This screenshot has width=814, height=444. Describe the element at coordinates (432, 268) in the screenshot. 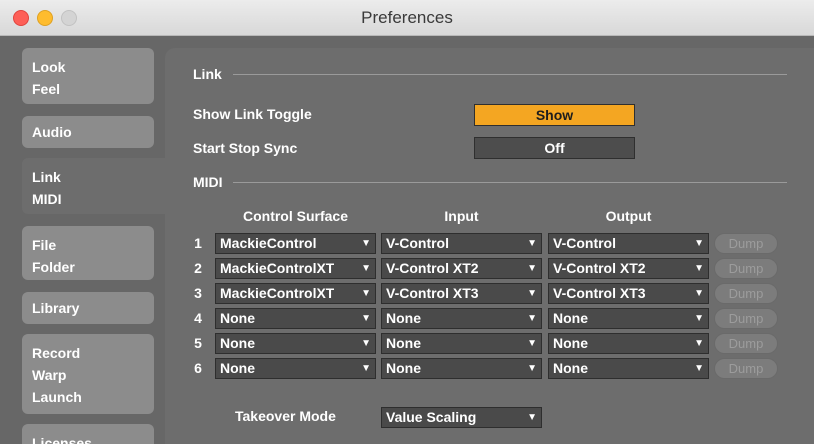

I see `input-value: V-Control XT2` at that location.